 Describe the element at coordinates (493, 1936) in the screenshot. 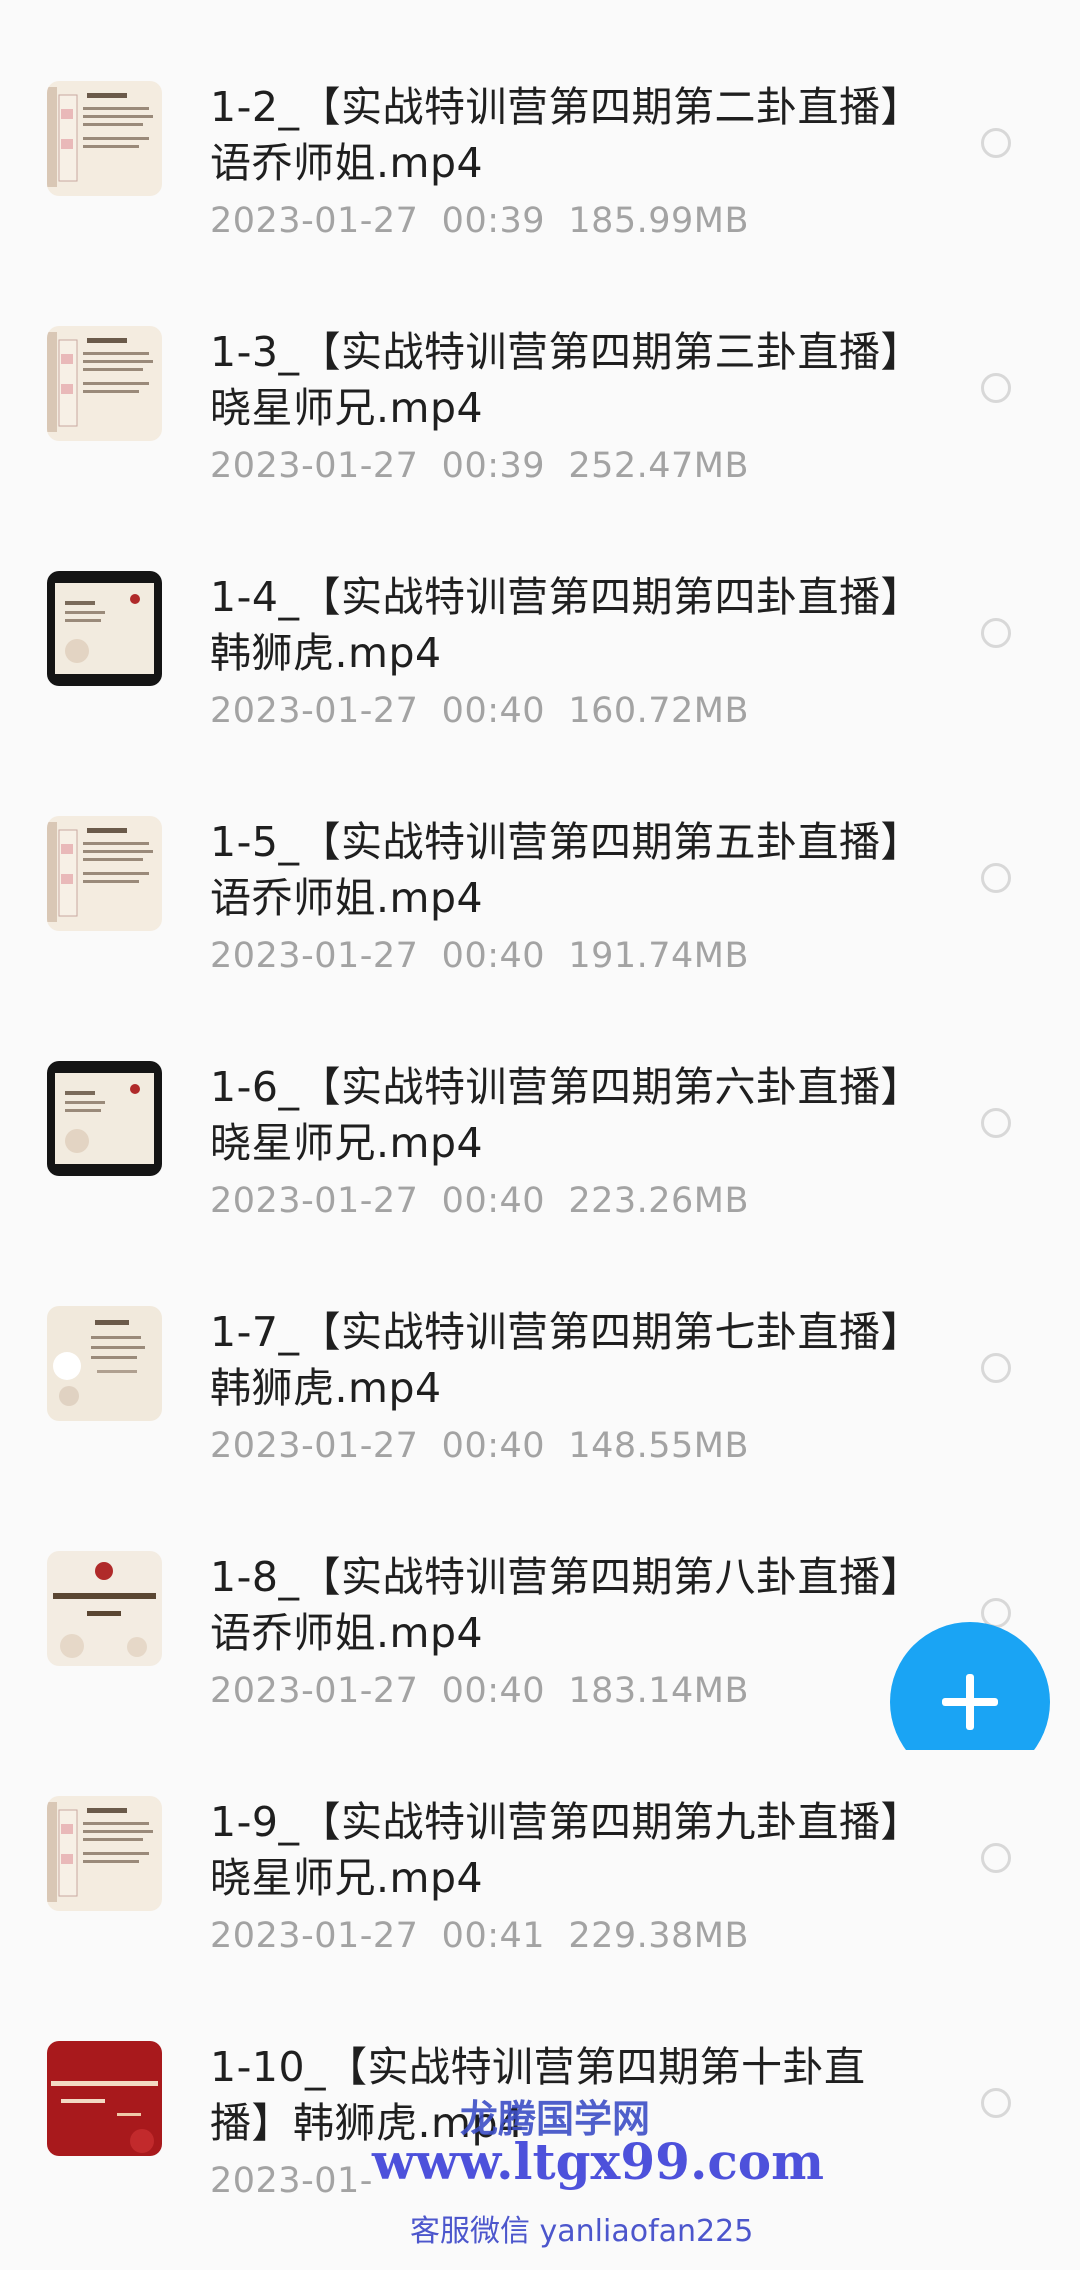

I see `file-time: 00:41` at that location.